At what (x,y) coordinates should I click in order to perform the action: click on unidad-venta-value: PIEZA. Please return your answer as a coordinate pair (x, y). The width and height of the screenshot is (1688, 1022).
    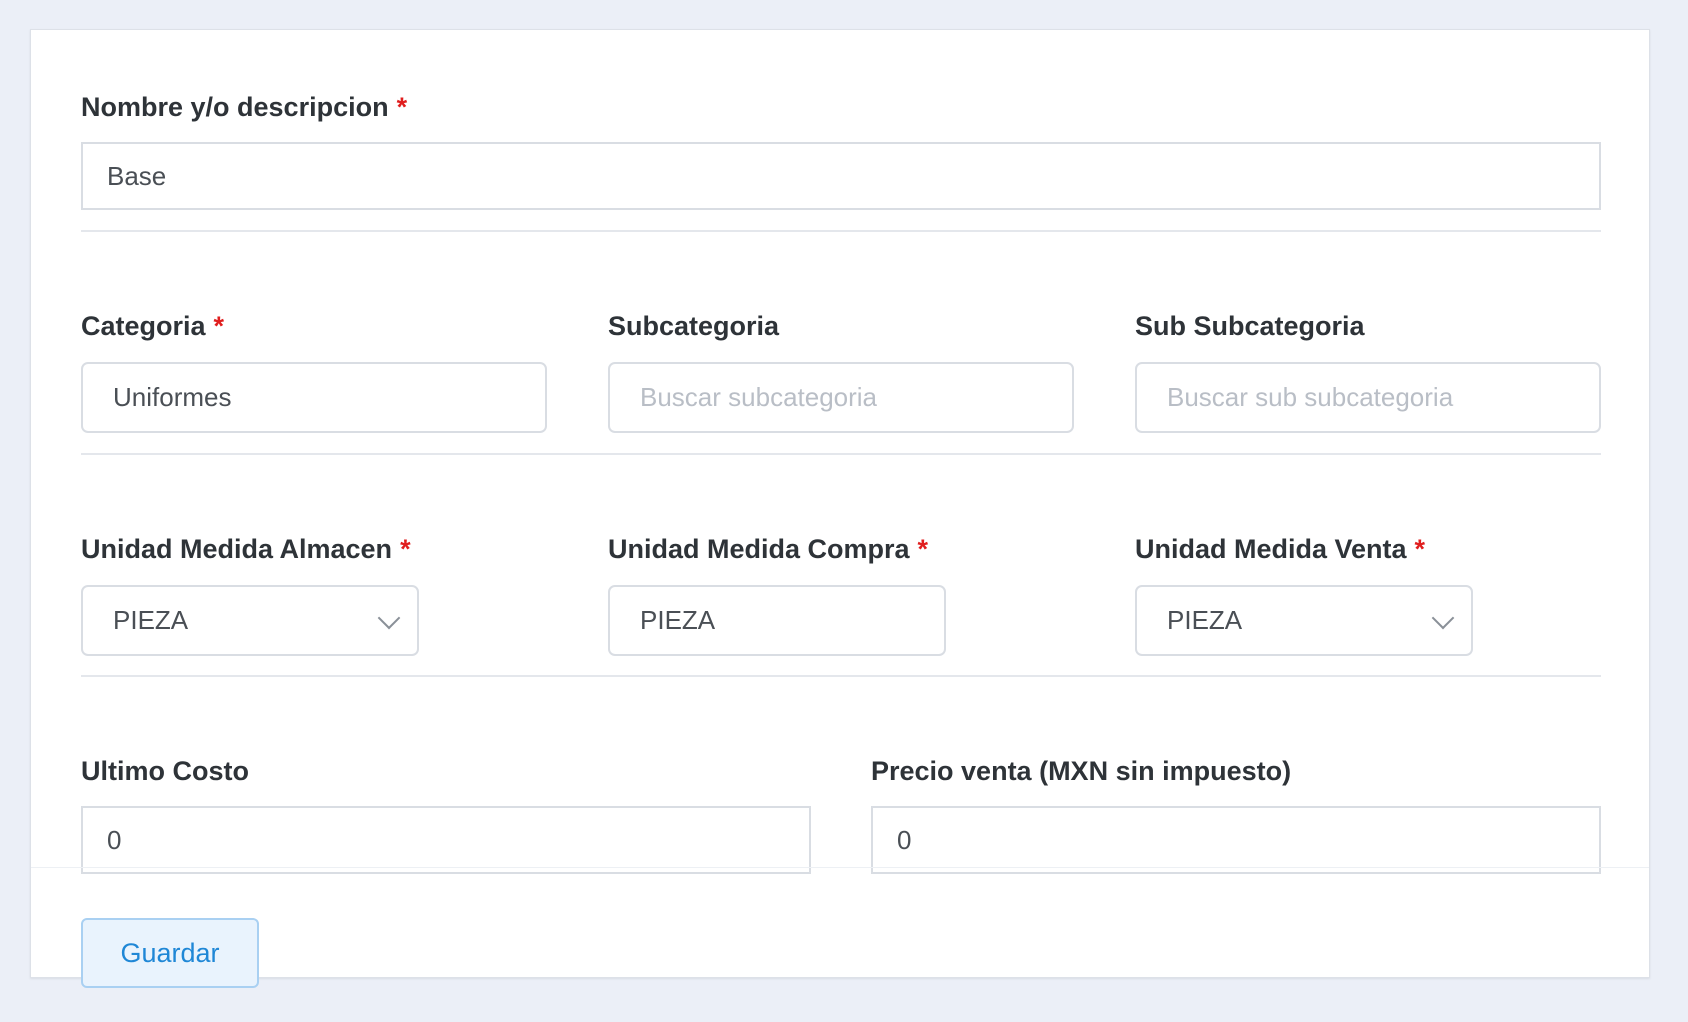
    Looking at the image, I should click on (1304, 620).